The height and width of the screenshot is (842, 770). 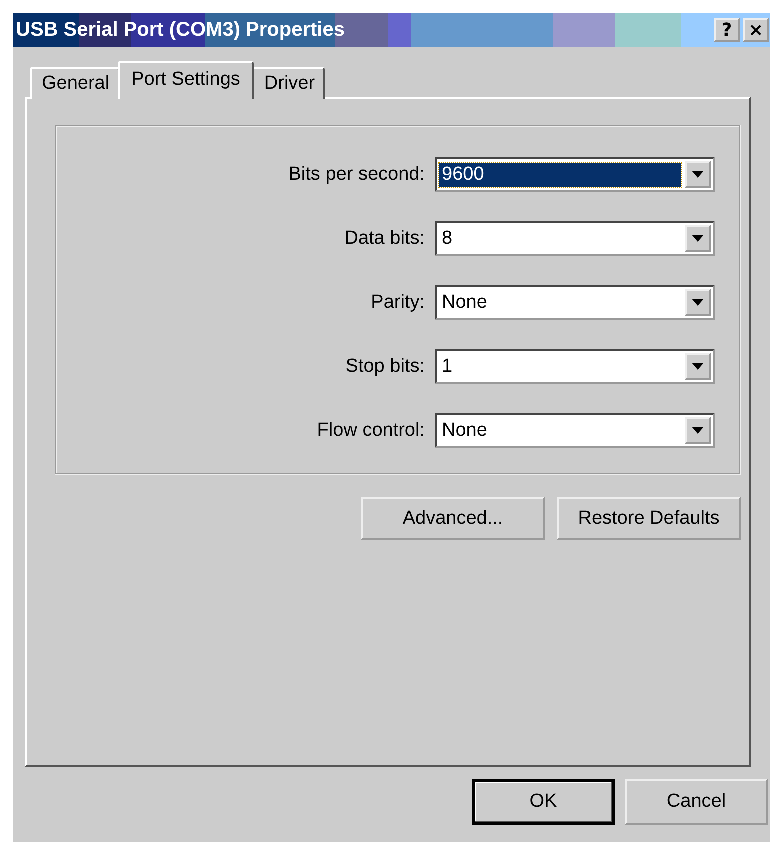 I want to click on ok-button: OK, so click(x=543, y=802).